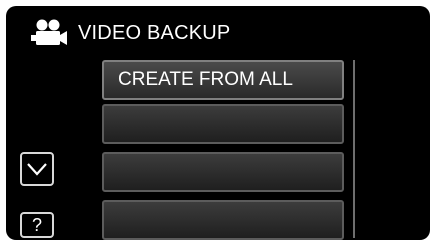 The image size is (437, 246). I want to click on scroll-down-button, so click(37, 169).